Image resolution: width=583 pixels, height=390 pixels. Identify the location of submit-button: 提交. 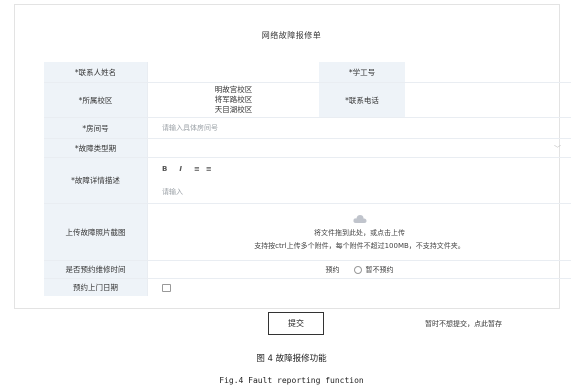
(296, 323).